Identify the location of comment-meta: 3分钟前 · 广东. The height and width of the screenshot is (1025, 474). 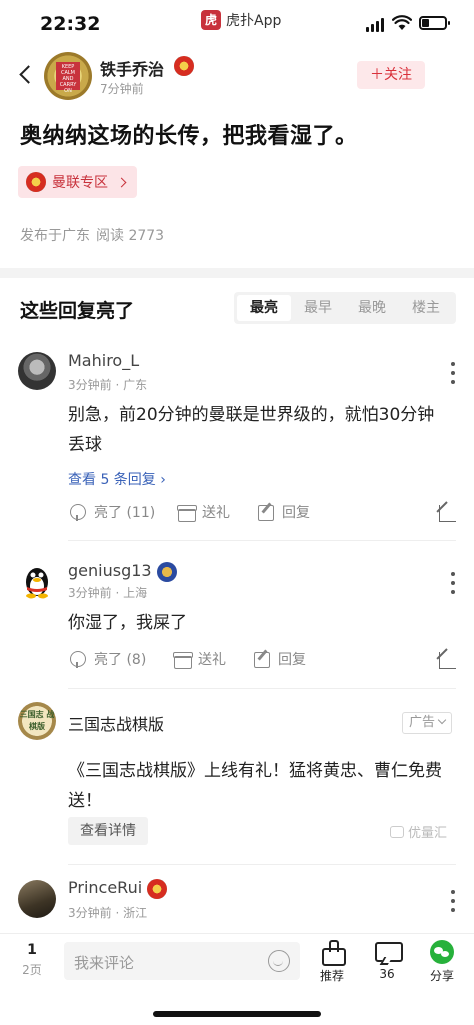
(108, 385).